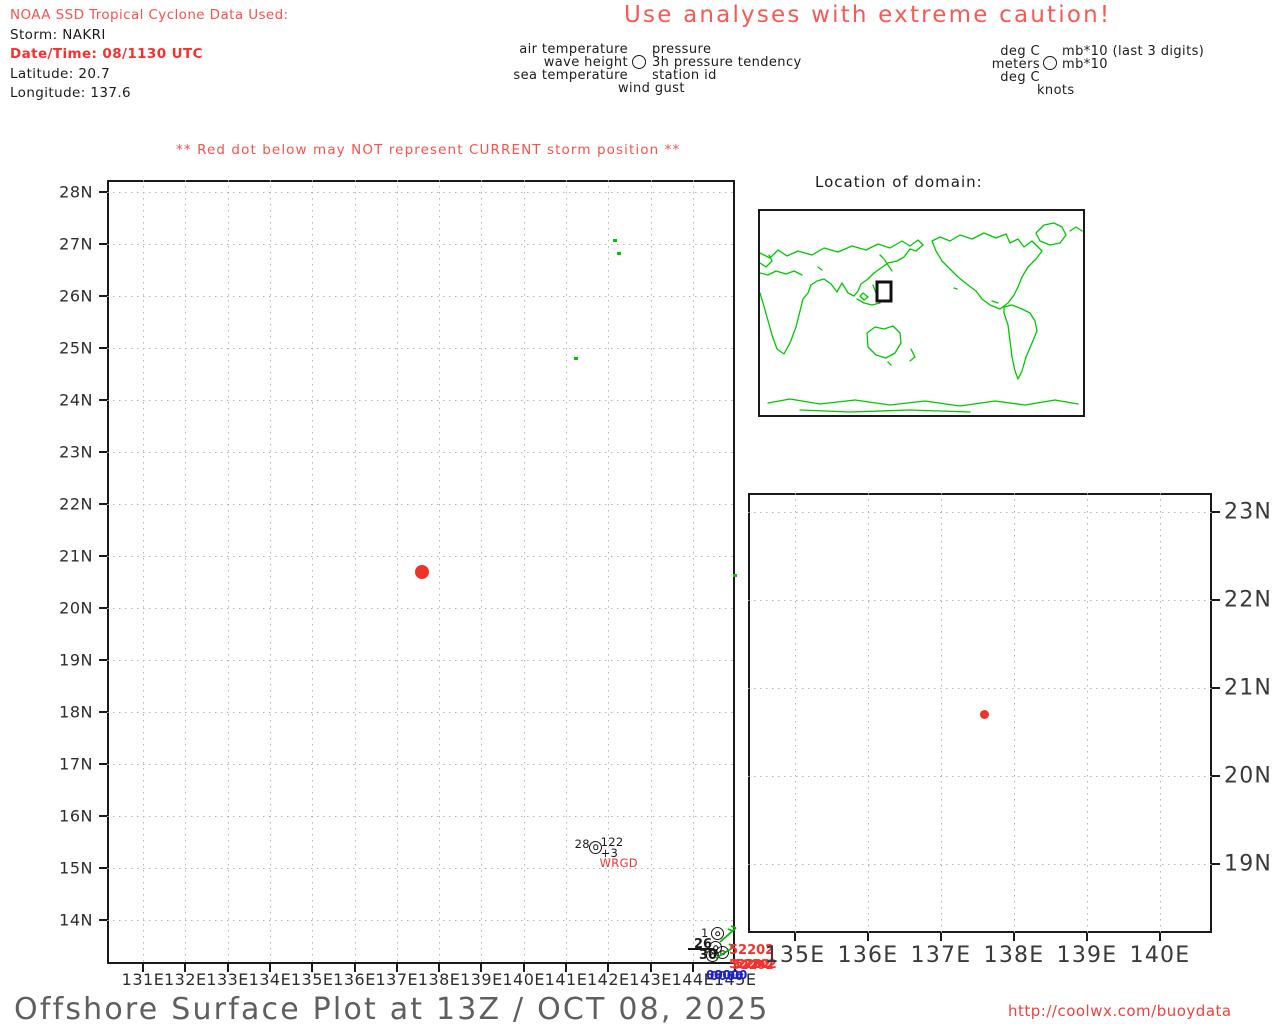  Describe the element at coordinates (1248, 688) in the screenshot. I see `y-tick-label: 21N` at that location.